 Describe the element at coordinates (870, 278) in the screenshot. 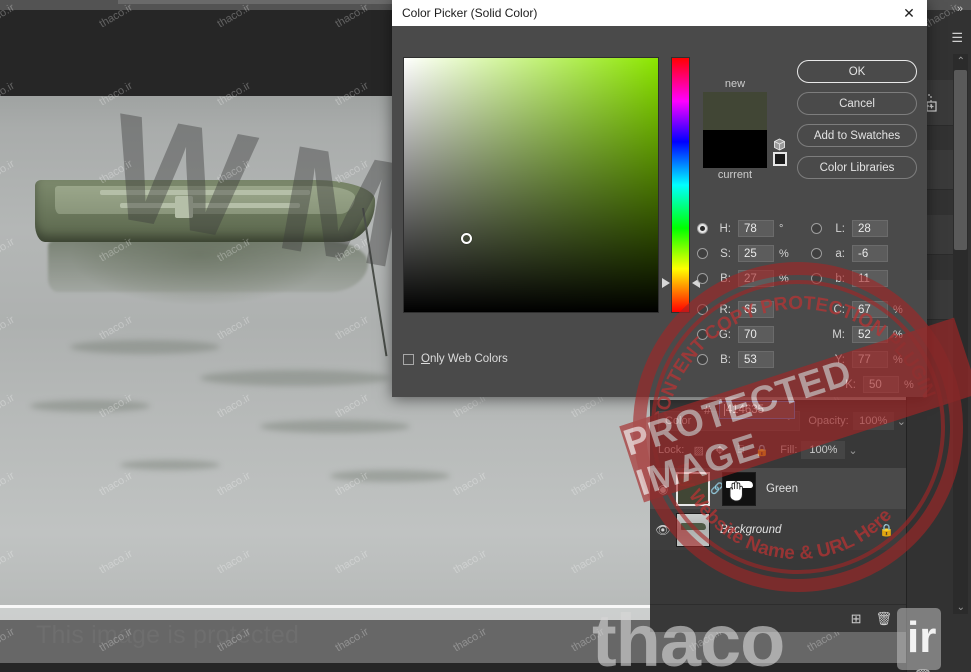

I see `lab-b-input: 11` at that location.